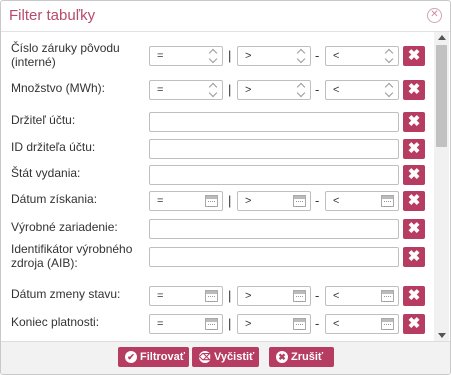 This screenshot has height=375, width=451. Describe the element at coordinates (65, 55) in the screenshot. I see `filter-label: Číslo záruky pôvodu (interné)` at that location.